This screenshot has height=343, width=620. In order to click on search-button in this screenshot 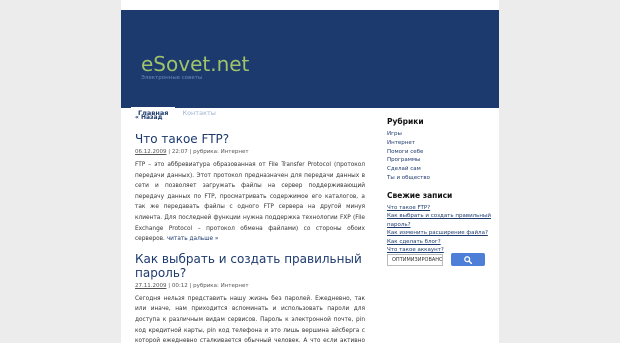, I will do `click(468, 259)`.